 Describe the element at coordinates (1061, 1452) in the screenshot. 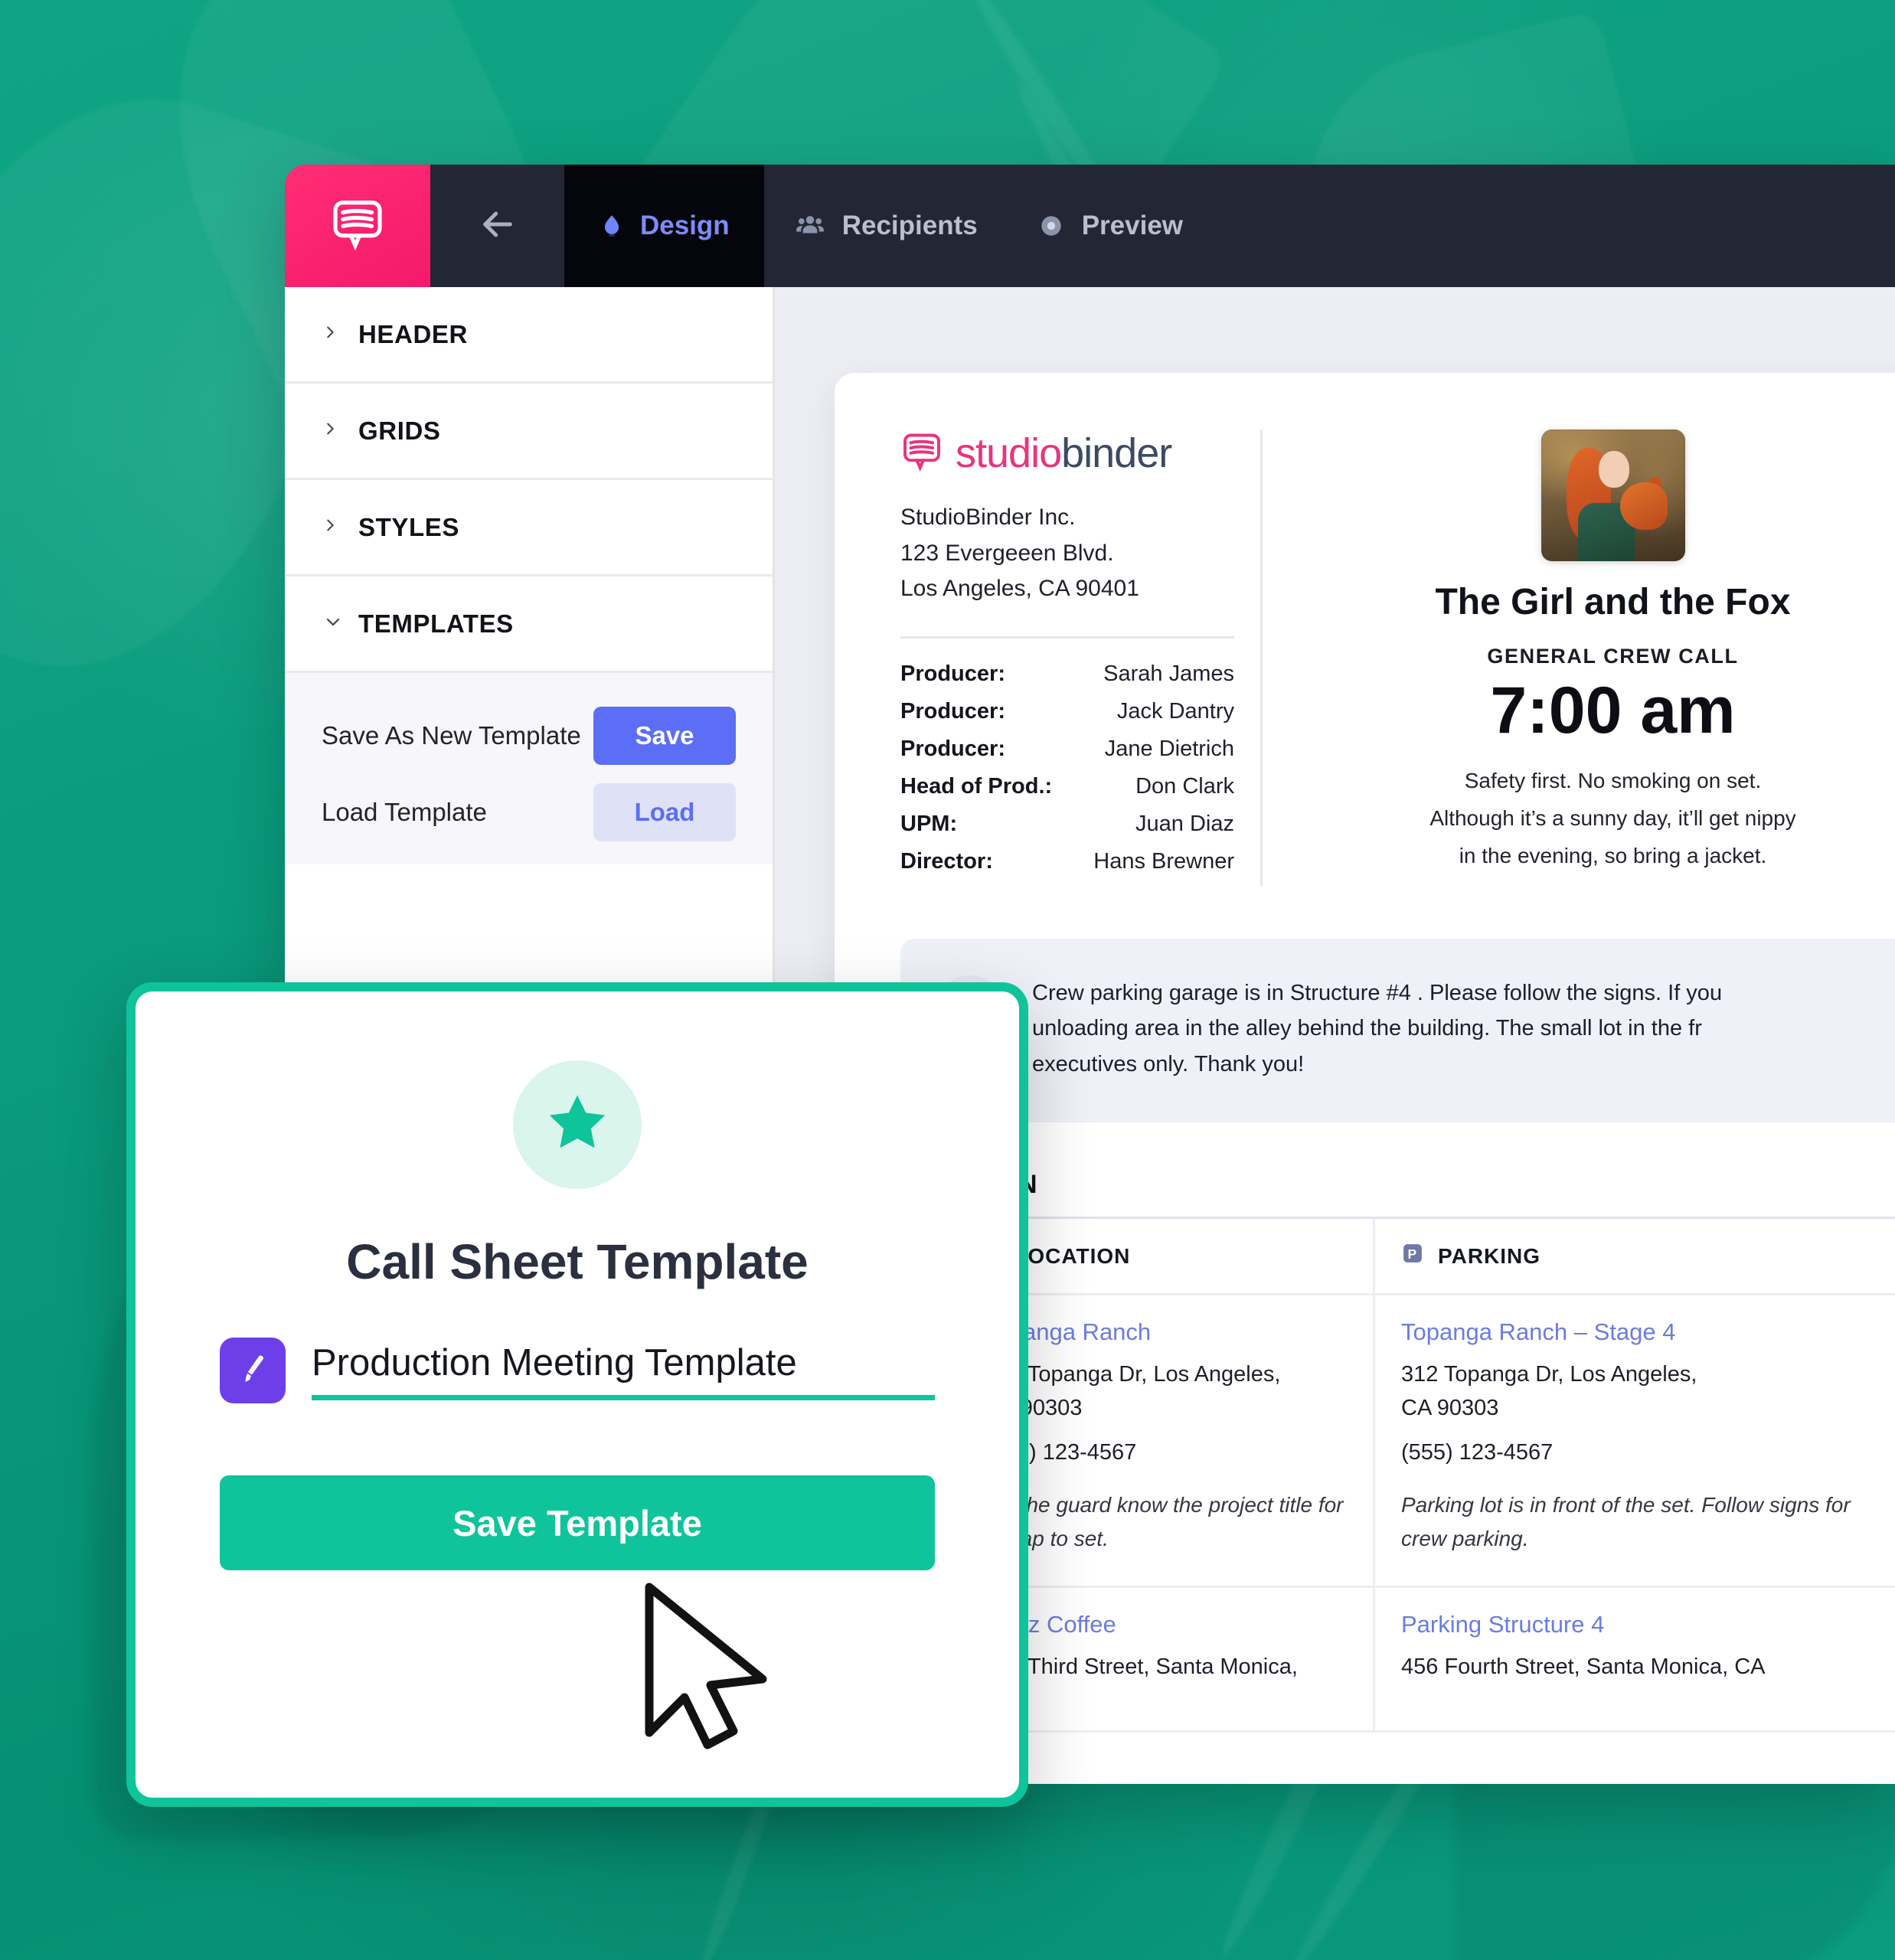

I see `set-location-phone: (555) 123-4567` at that location.